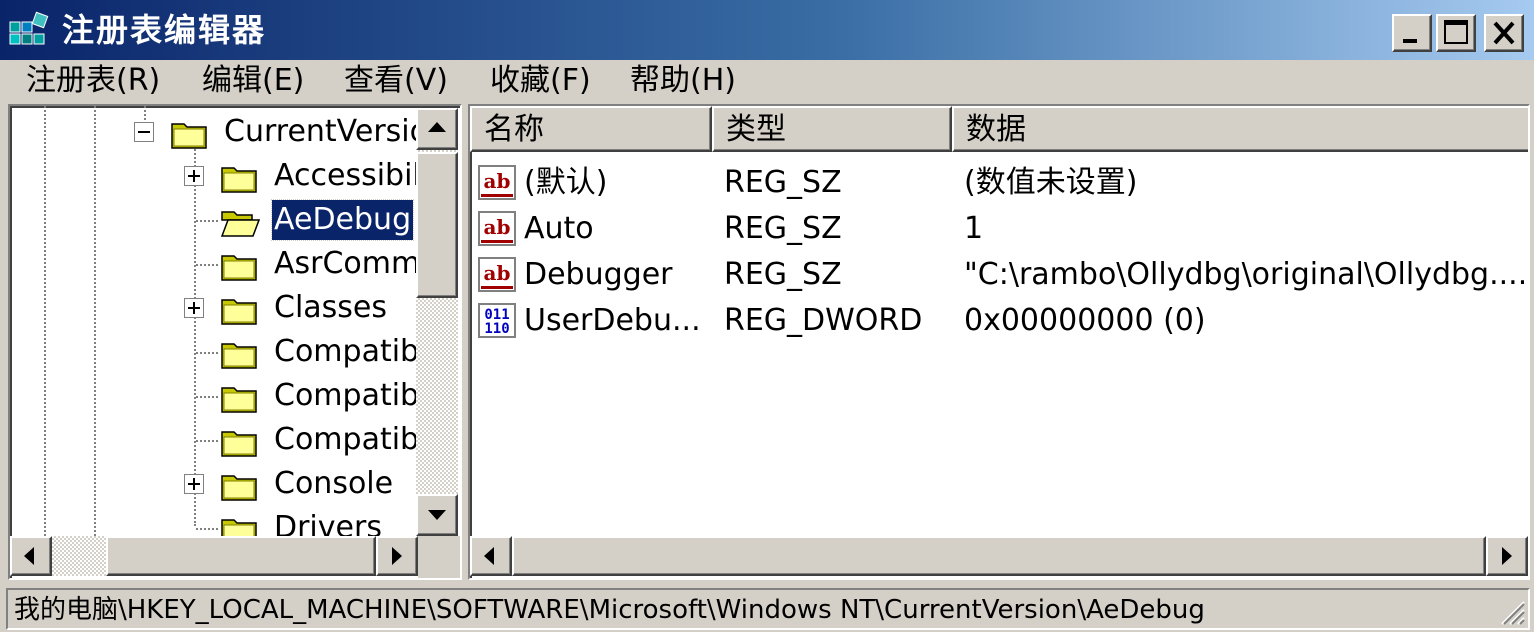  I want to click on tree-item-label: AeDebug, so click(342, 220).